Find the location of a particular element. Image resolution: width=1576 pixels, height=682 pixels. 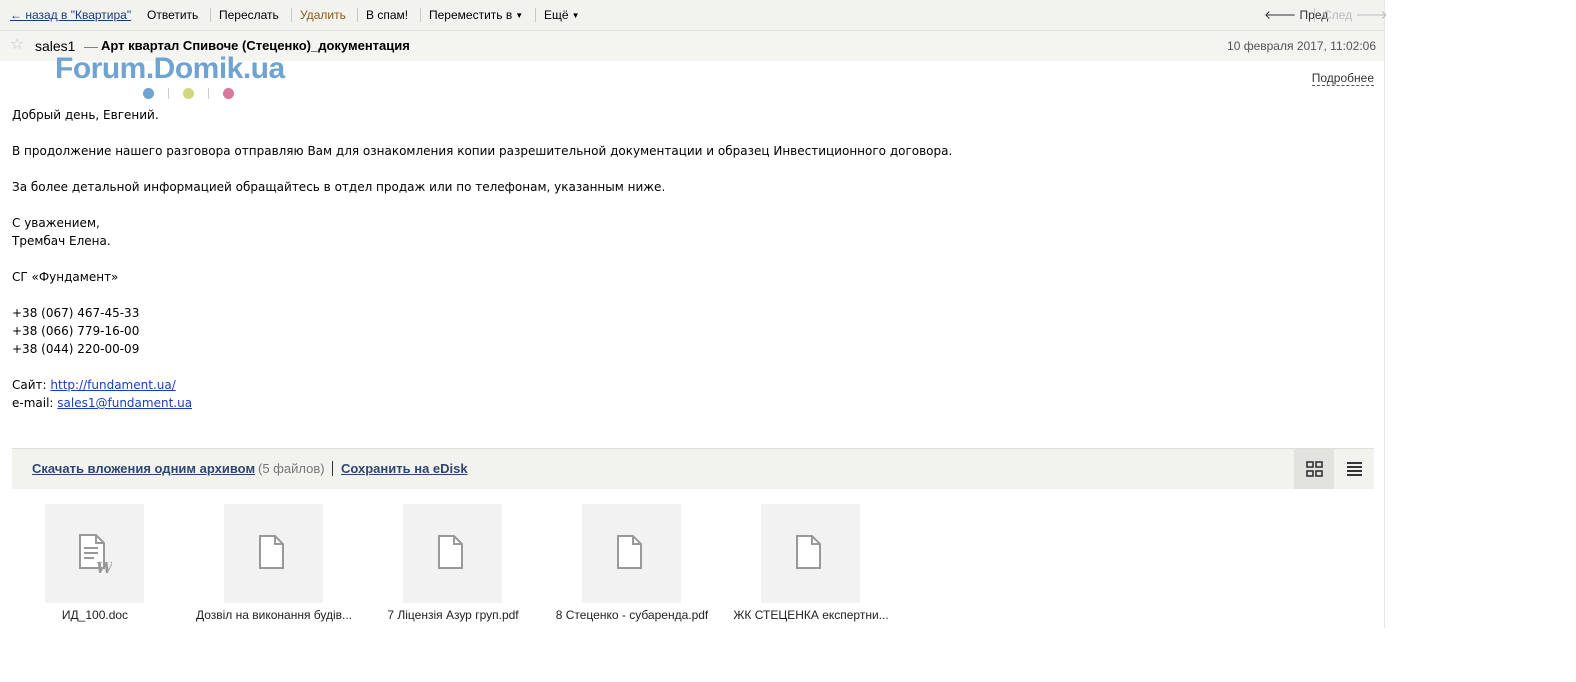

forum-domik-logo: Forum.Domik.ua is located at coordinates (200, 77).